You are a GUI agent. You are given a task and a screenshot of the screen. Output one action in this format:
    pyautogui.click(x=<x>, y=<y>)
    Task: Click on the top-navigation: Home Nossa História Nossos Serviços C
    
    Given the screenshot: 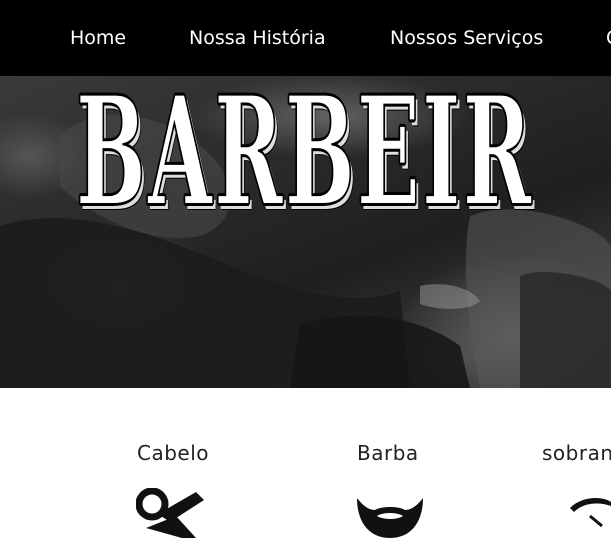 What is the action you would take?
    pyautogui.click(x=305, y=38)
    